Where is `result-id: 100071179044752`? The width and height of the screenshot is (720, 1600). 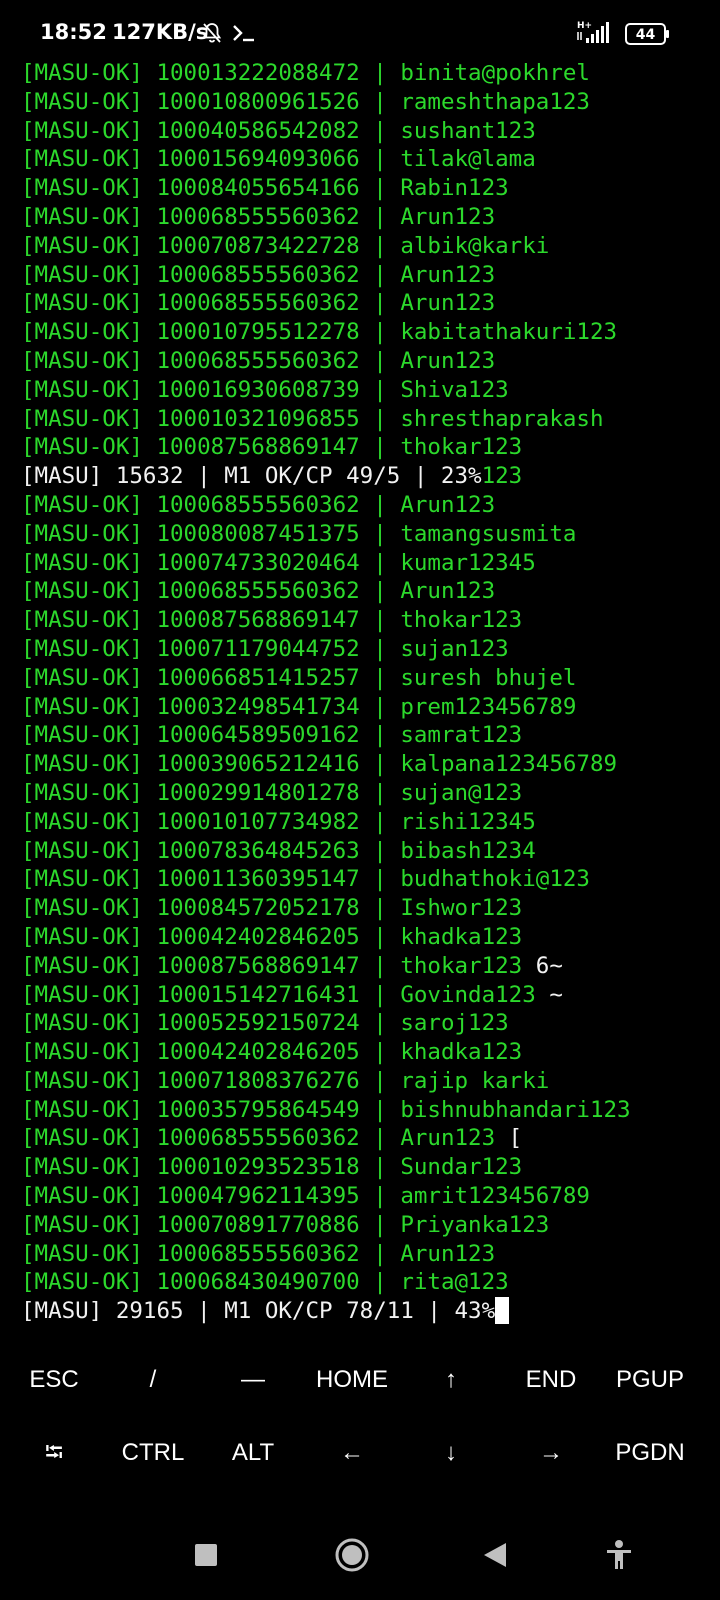 result-id: 100071179044752 is located at coordinates (258, 648).